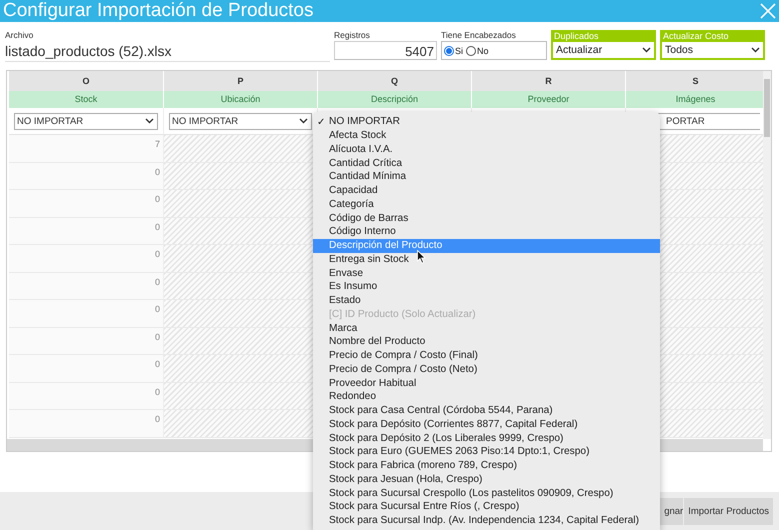 The height and width of the screenshot is (530, 779). What do you see at coordinates (321, 122) in the screenshot?
I see `check-mark: ✓` at bounding box center [321, 122].